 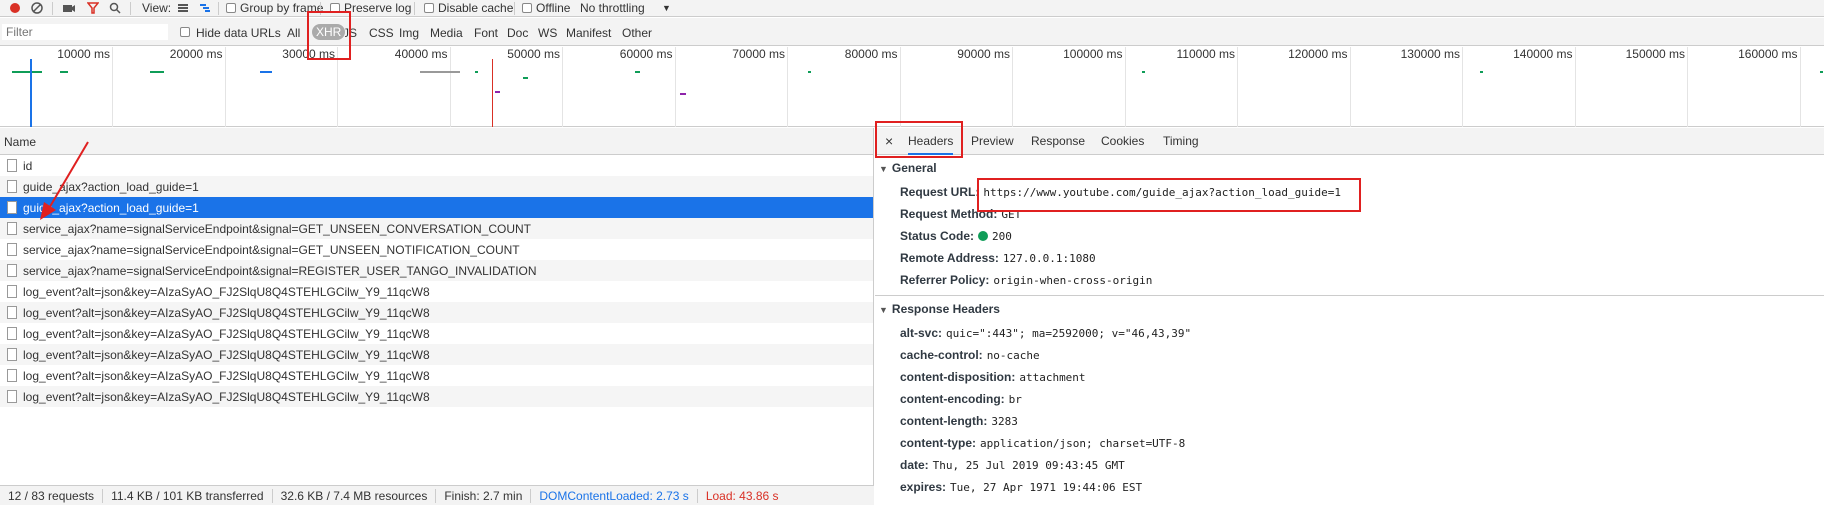 What do you see at coordinates (37, 8) in the screenshot?
I see `clear-icon` at bounding box center [37, 8].